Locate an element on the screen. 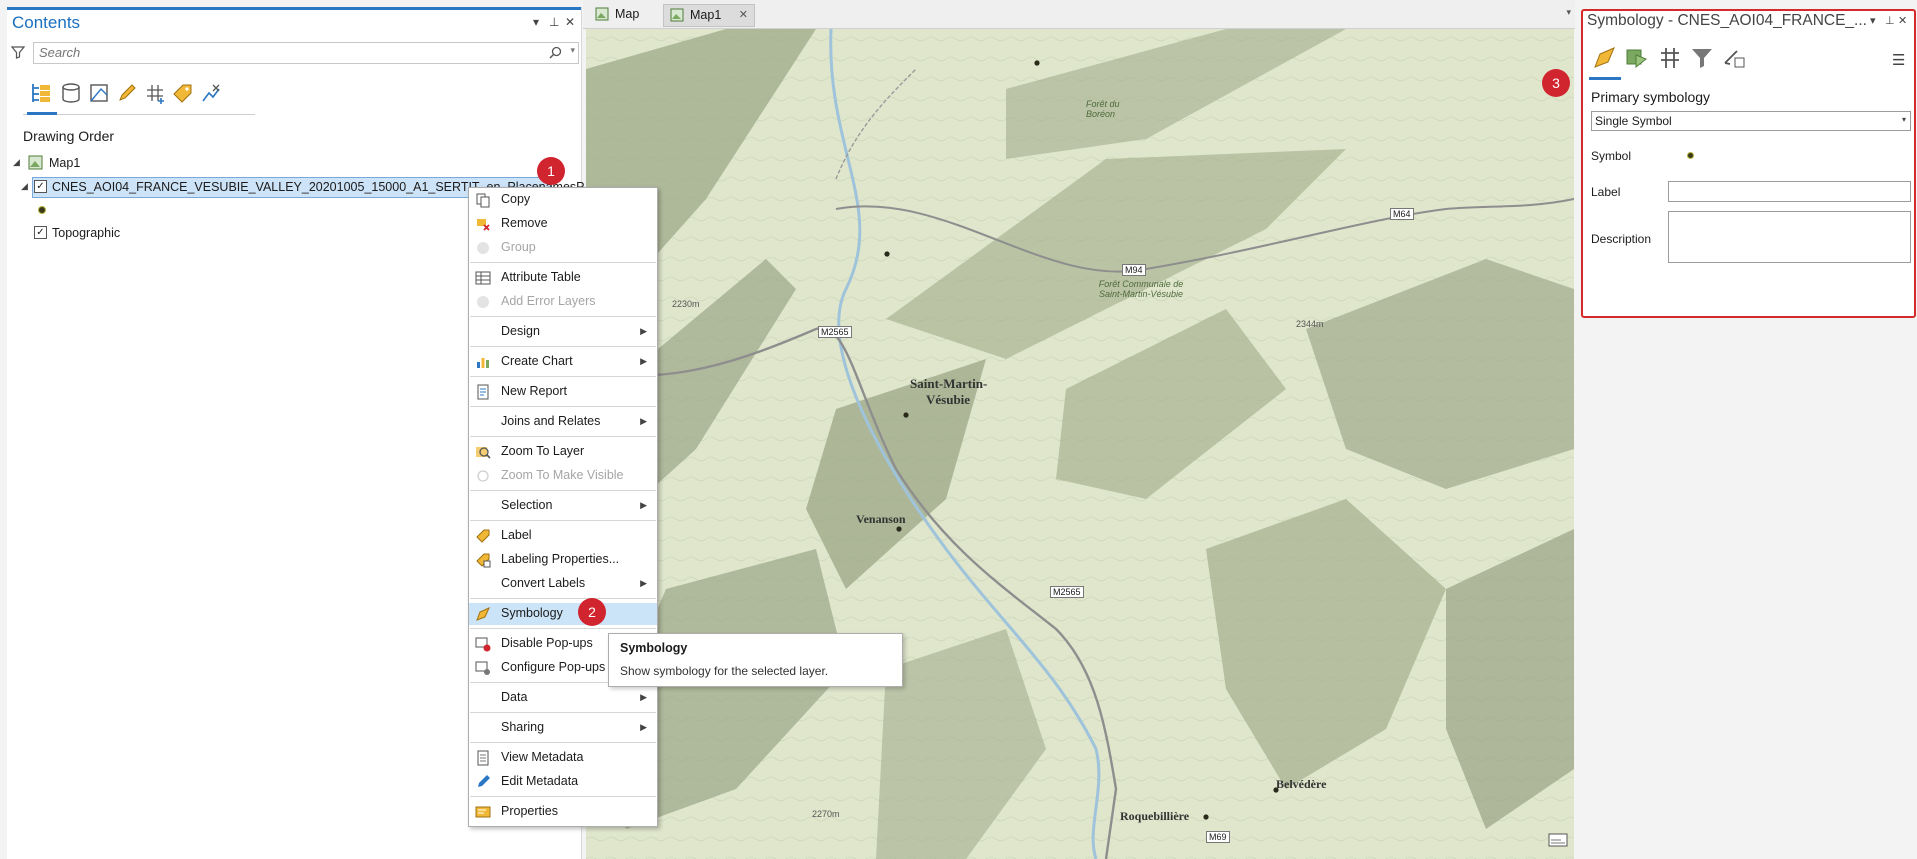 Image resolution: width=1917 pixels, height=859 pixels. menu-item-add-error-layers: Add Error Layers is located at coordinates (563, 302).